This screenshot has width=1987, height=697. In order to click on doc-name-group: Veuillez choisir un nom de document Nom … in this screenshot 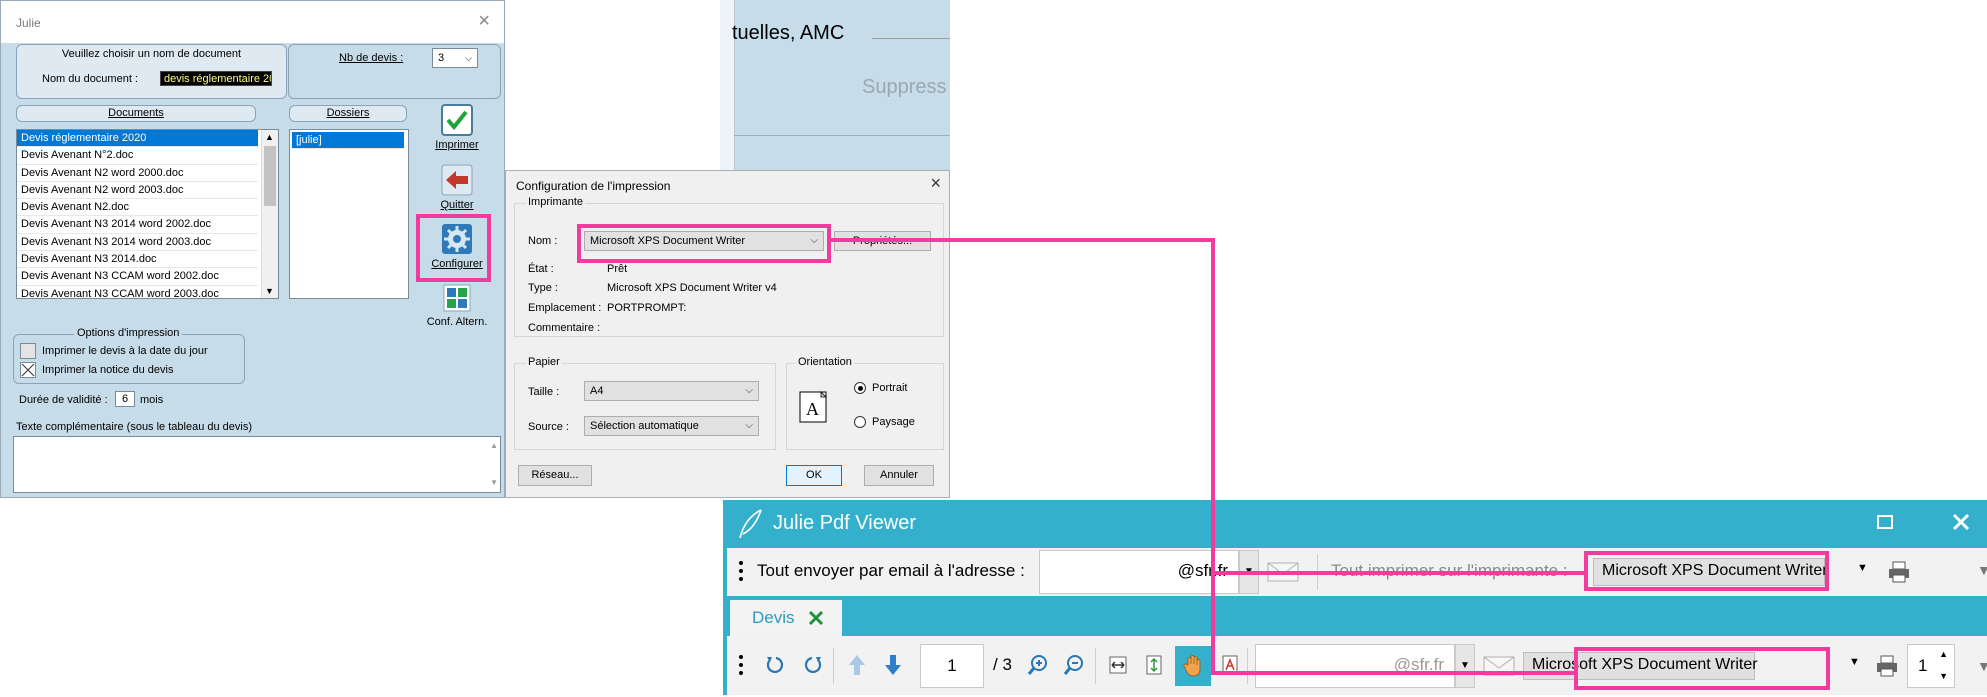, I will do `click(151, 71)`.